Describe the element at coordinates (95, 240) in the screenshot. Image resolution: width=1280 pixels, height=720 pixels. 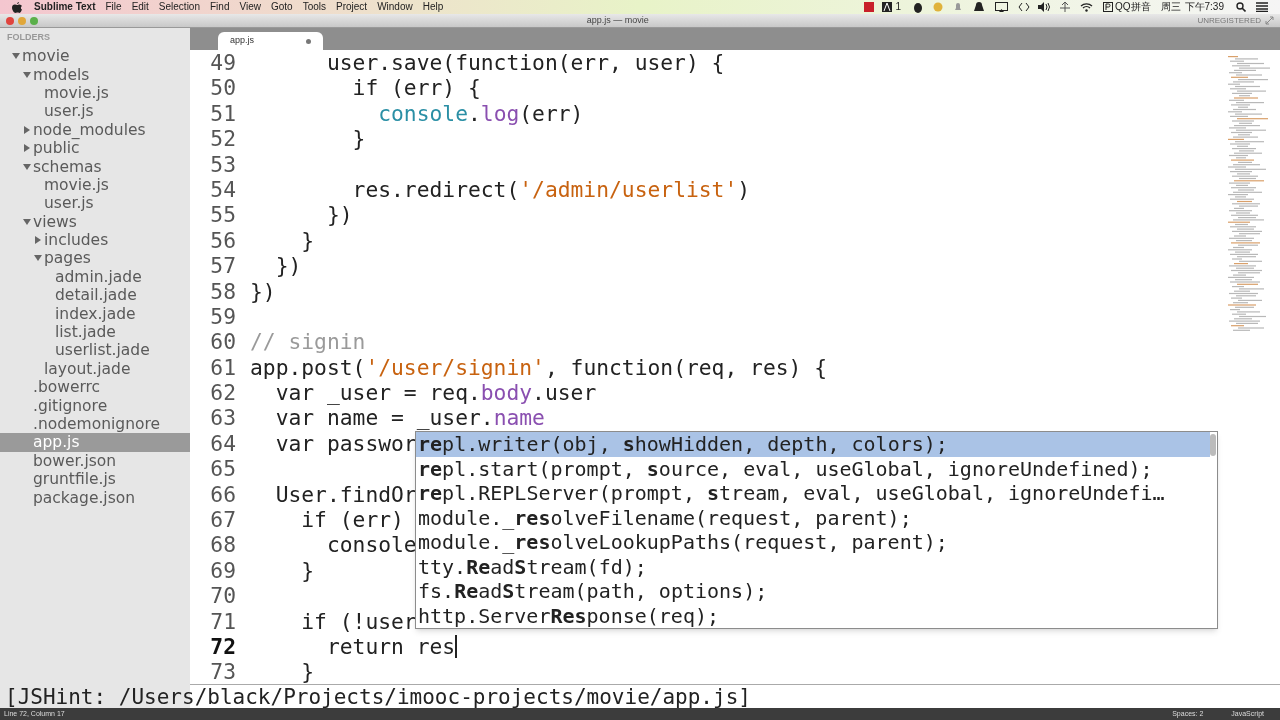
I see `folder-row: includes` at that location.